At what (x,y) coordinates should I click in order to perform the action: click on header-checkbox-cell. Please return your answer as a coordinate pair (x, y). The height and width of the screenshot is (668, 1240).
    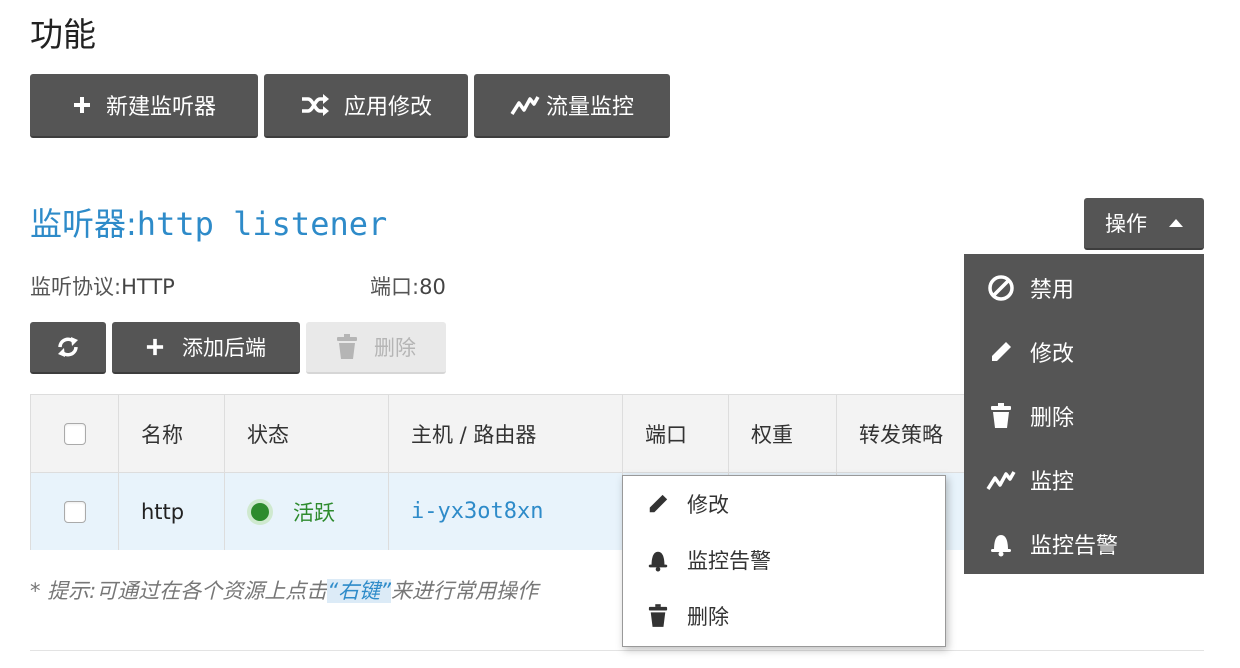
    Looking at the image, I should click on (75, 433).